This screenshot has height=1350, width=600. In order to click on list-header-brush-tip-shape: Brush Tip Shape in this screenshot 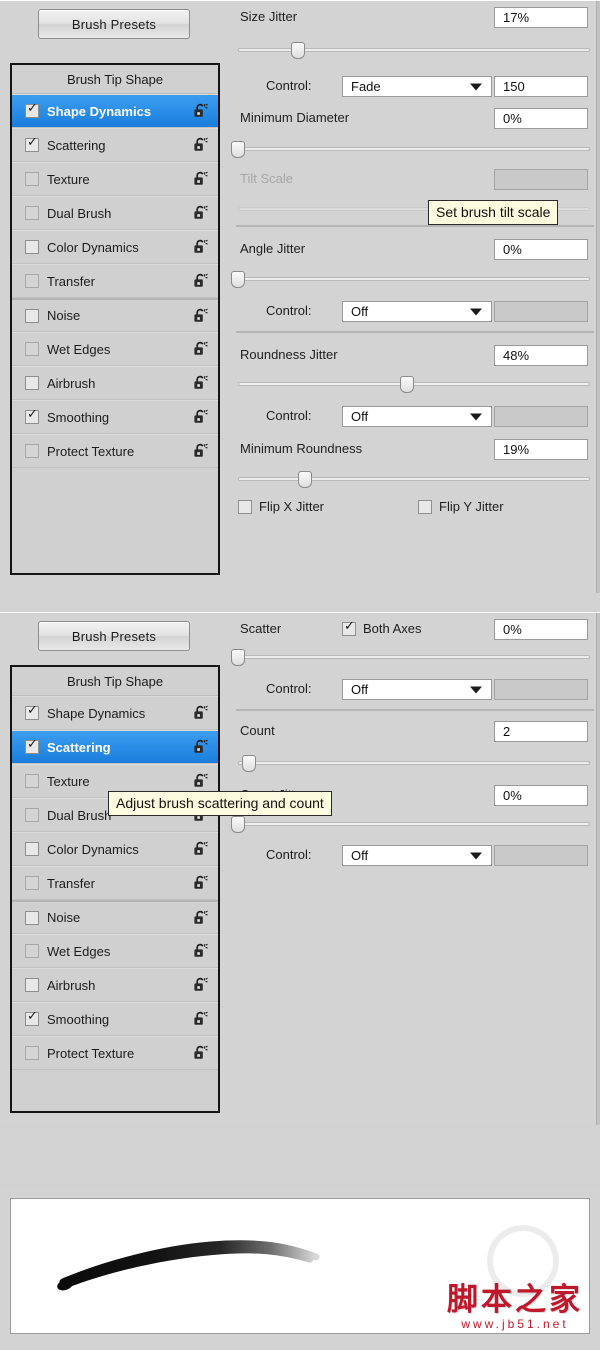, I will do `click(115, 79)`.